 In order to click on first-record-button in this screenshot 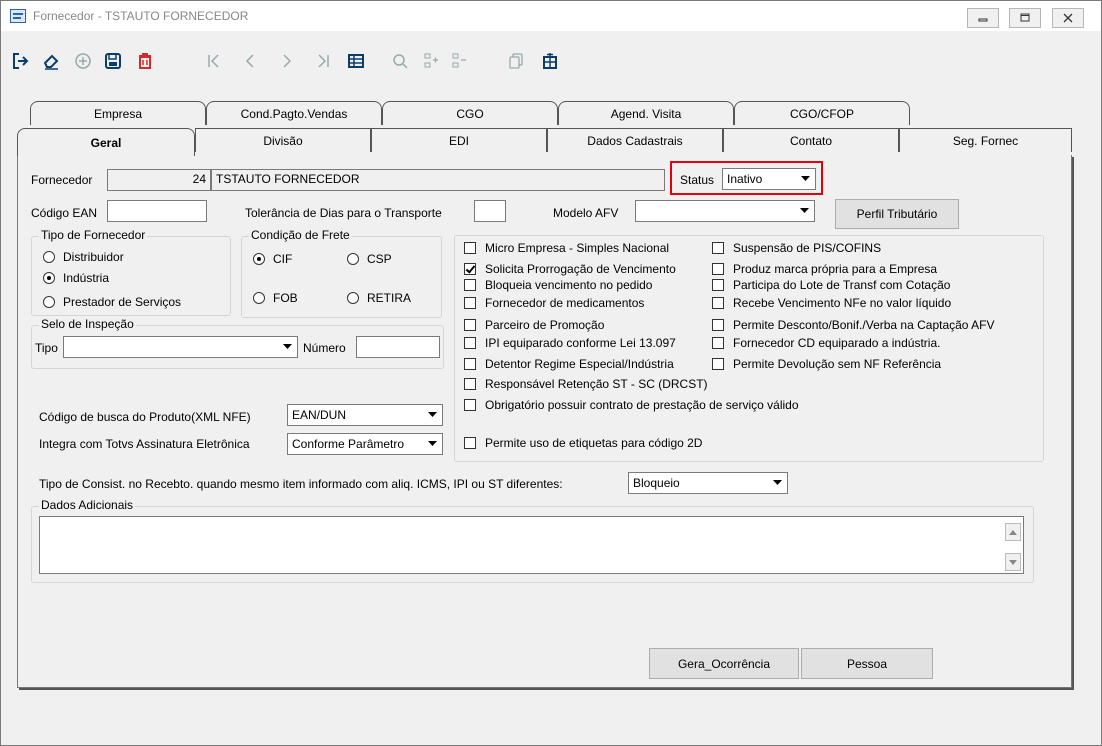, I will do `click(214, 61)`.